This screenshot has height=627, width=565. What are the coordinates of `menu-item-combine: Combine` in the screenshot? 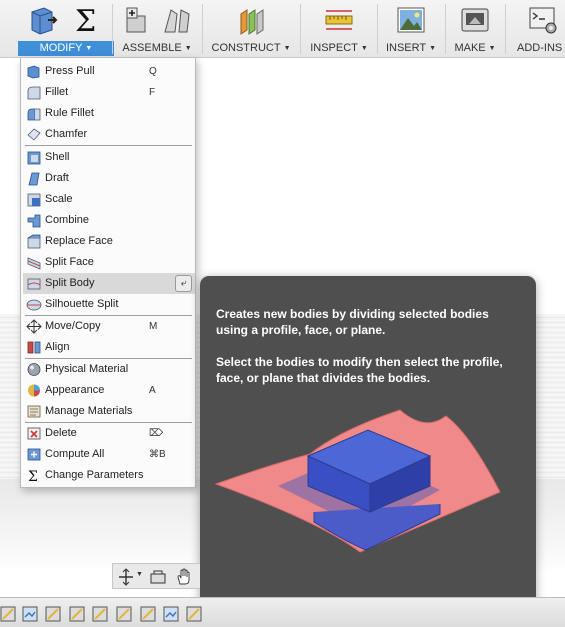 It's located at (109, 220).